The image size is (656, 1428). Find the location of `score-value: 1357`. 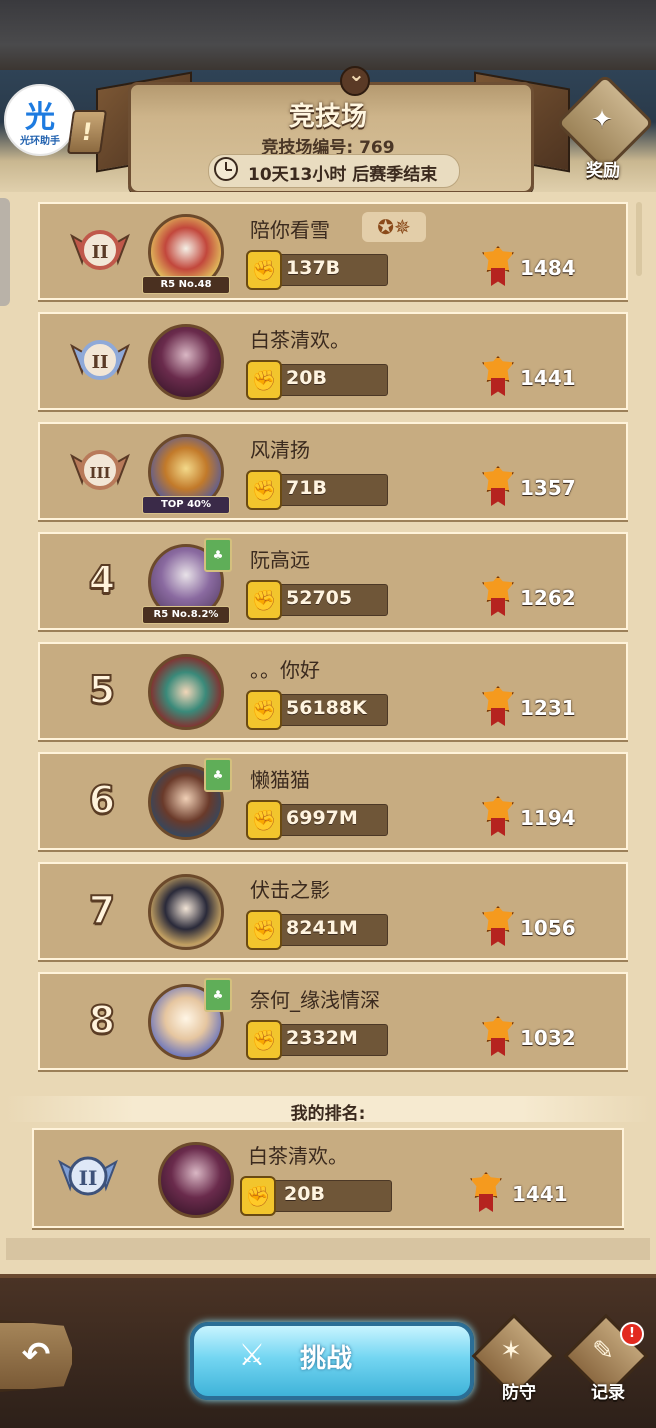

score-value: 1357 is located at coordinates (548, 488).